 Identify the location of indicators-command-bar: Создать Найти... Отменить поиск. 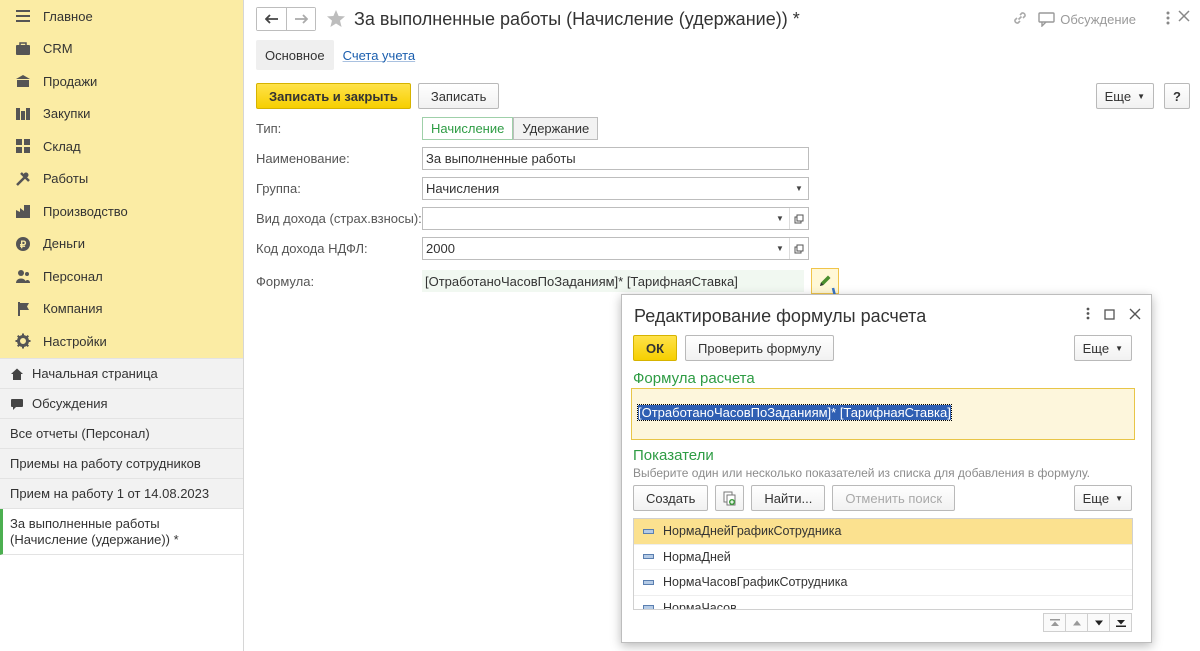
(794, 498).